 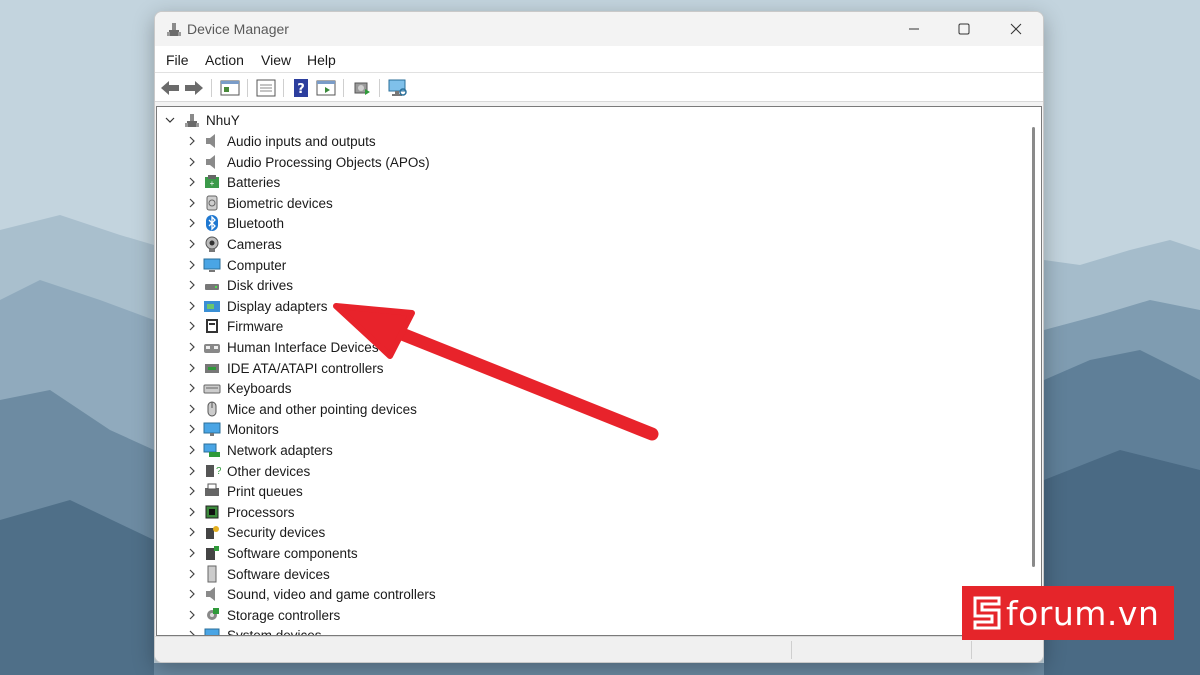 I want to click on tree-category-label: Audio inputs and outputs, so click(x=301, y=141).